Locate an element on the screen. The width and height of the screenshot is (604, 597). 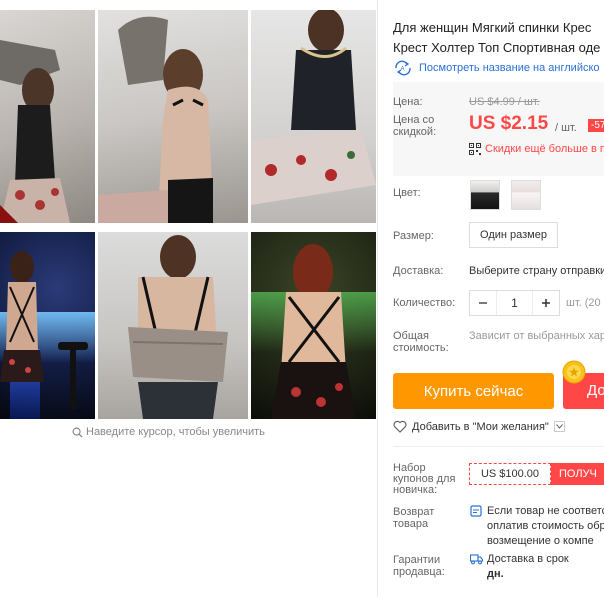
chevron-down-icon is located at coordinates (559, 426).